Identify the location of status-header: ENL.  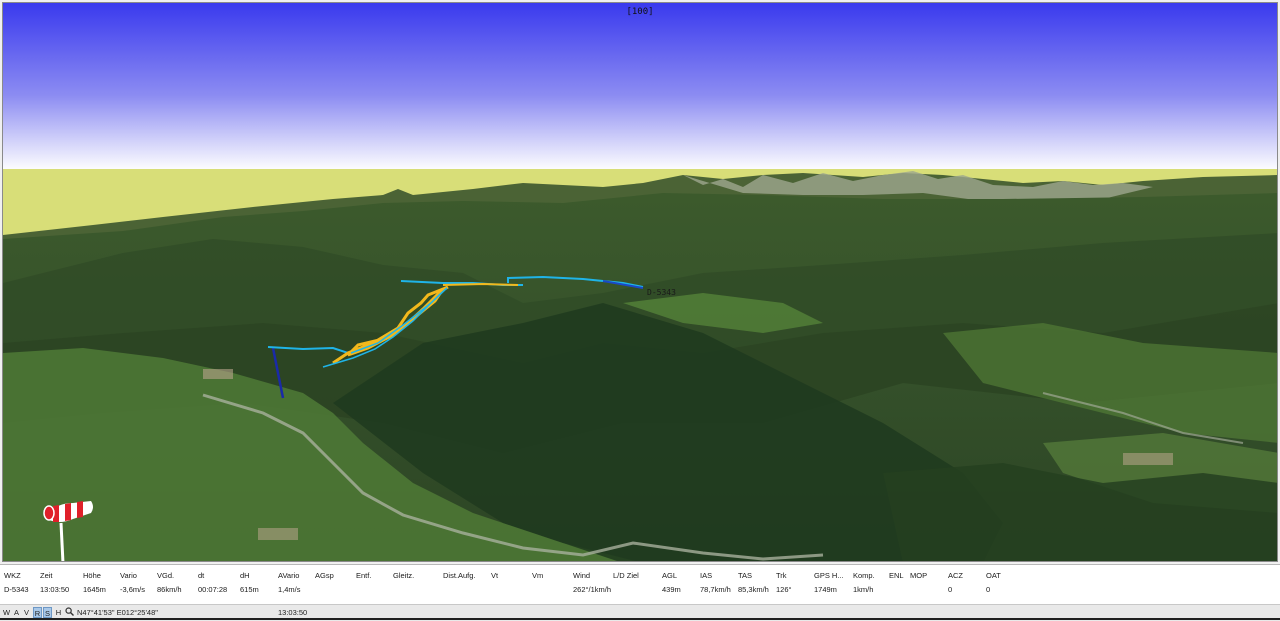
(896, 575).